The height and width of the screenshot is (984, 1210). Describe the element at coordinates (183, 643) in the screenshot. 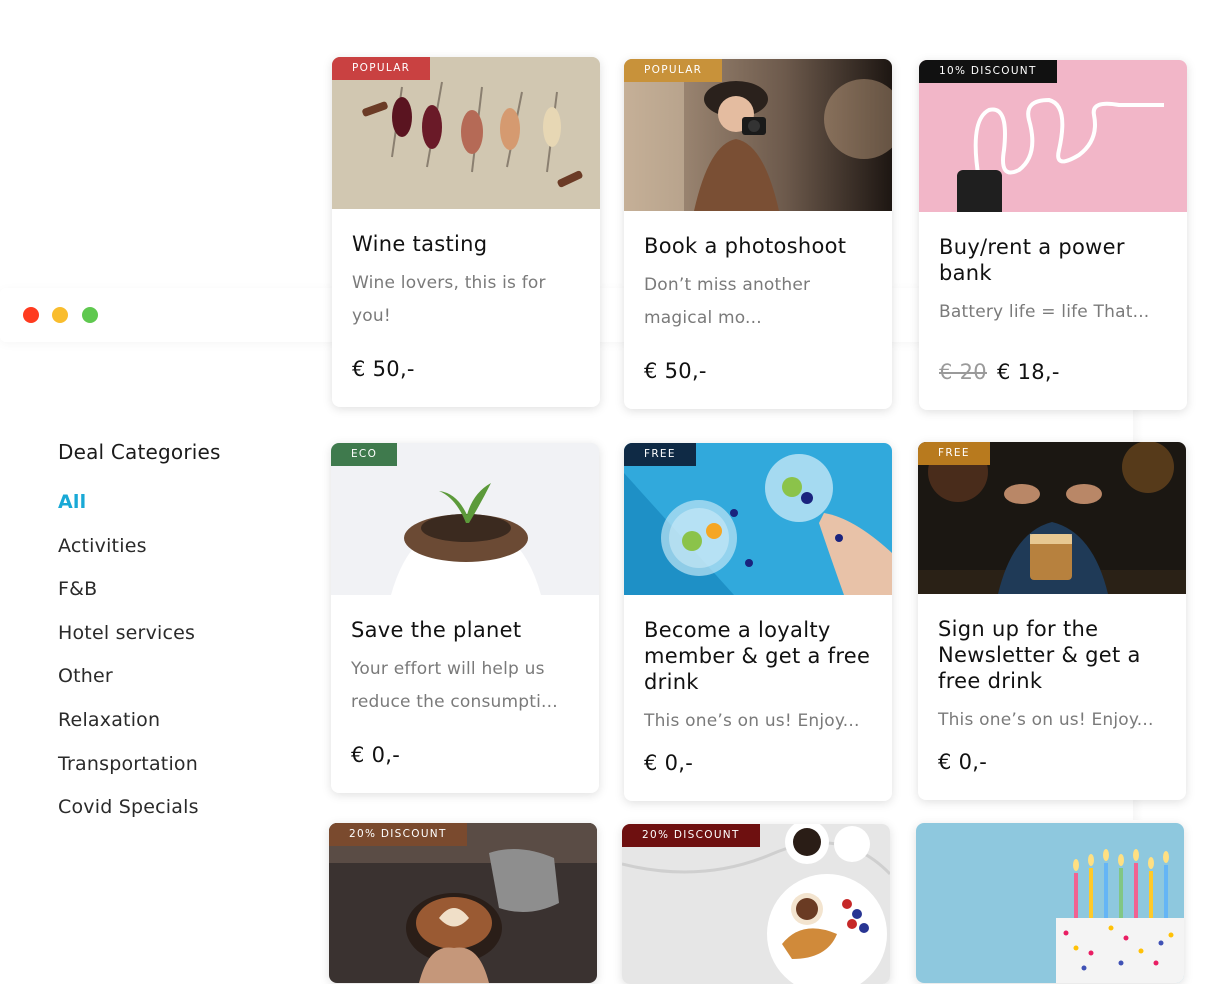

I see `category-hotel-services: Hotel services` at that location.